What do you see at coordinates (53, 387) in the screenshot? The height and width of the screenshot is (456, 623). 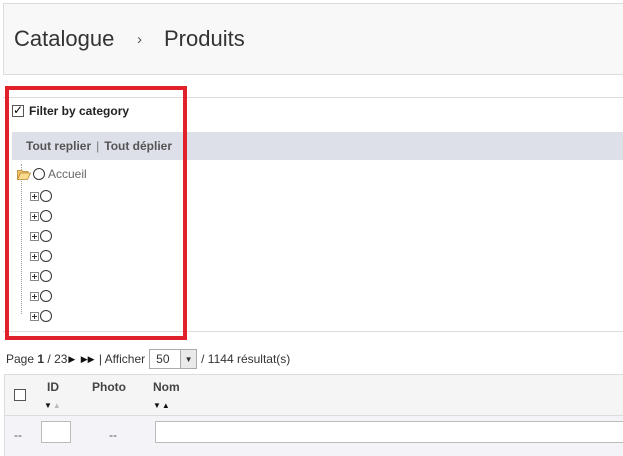 I see `column-header-id: ID` at bounding box center [53, 387].